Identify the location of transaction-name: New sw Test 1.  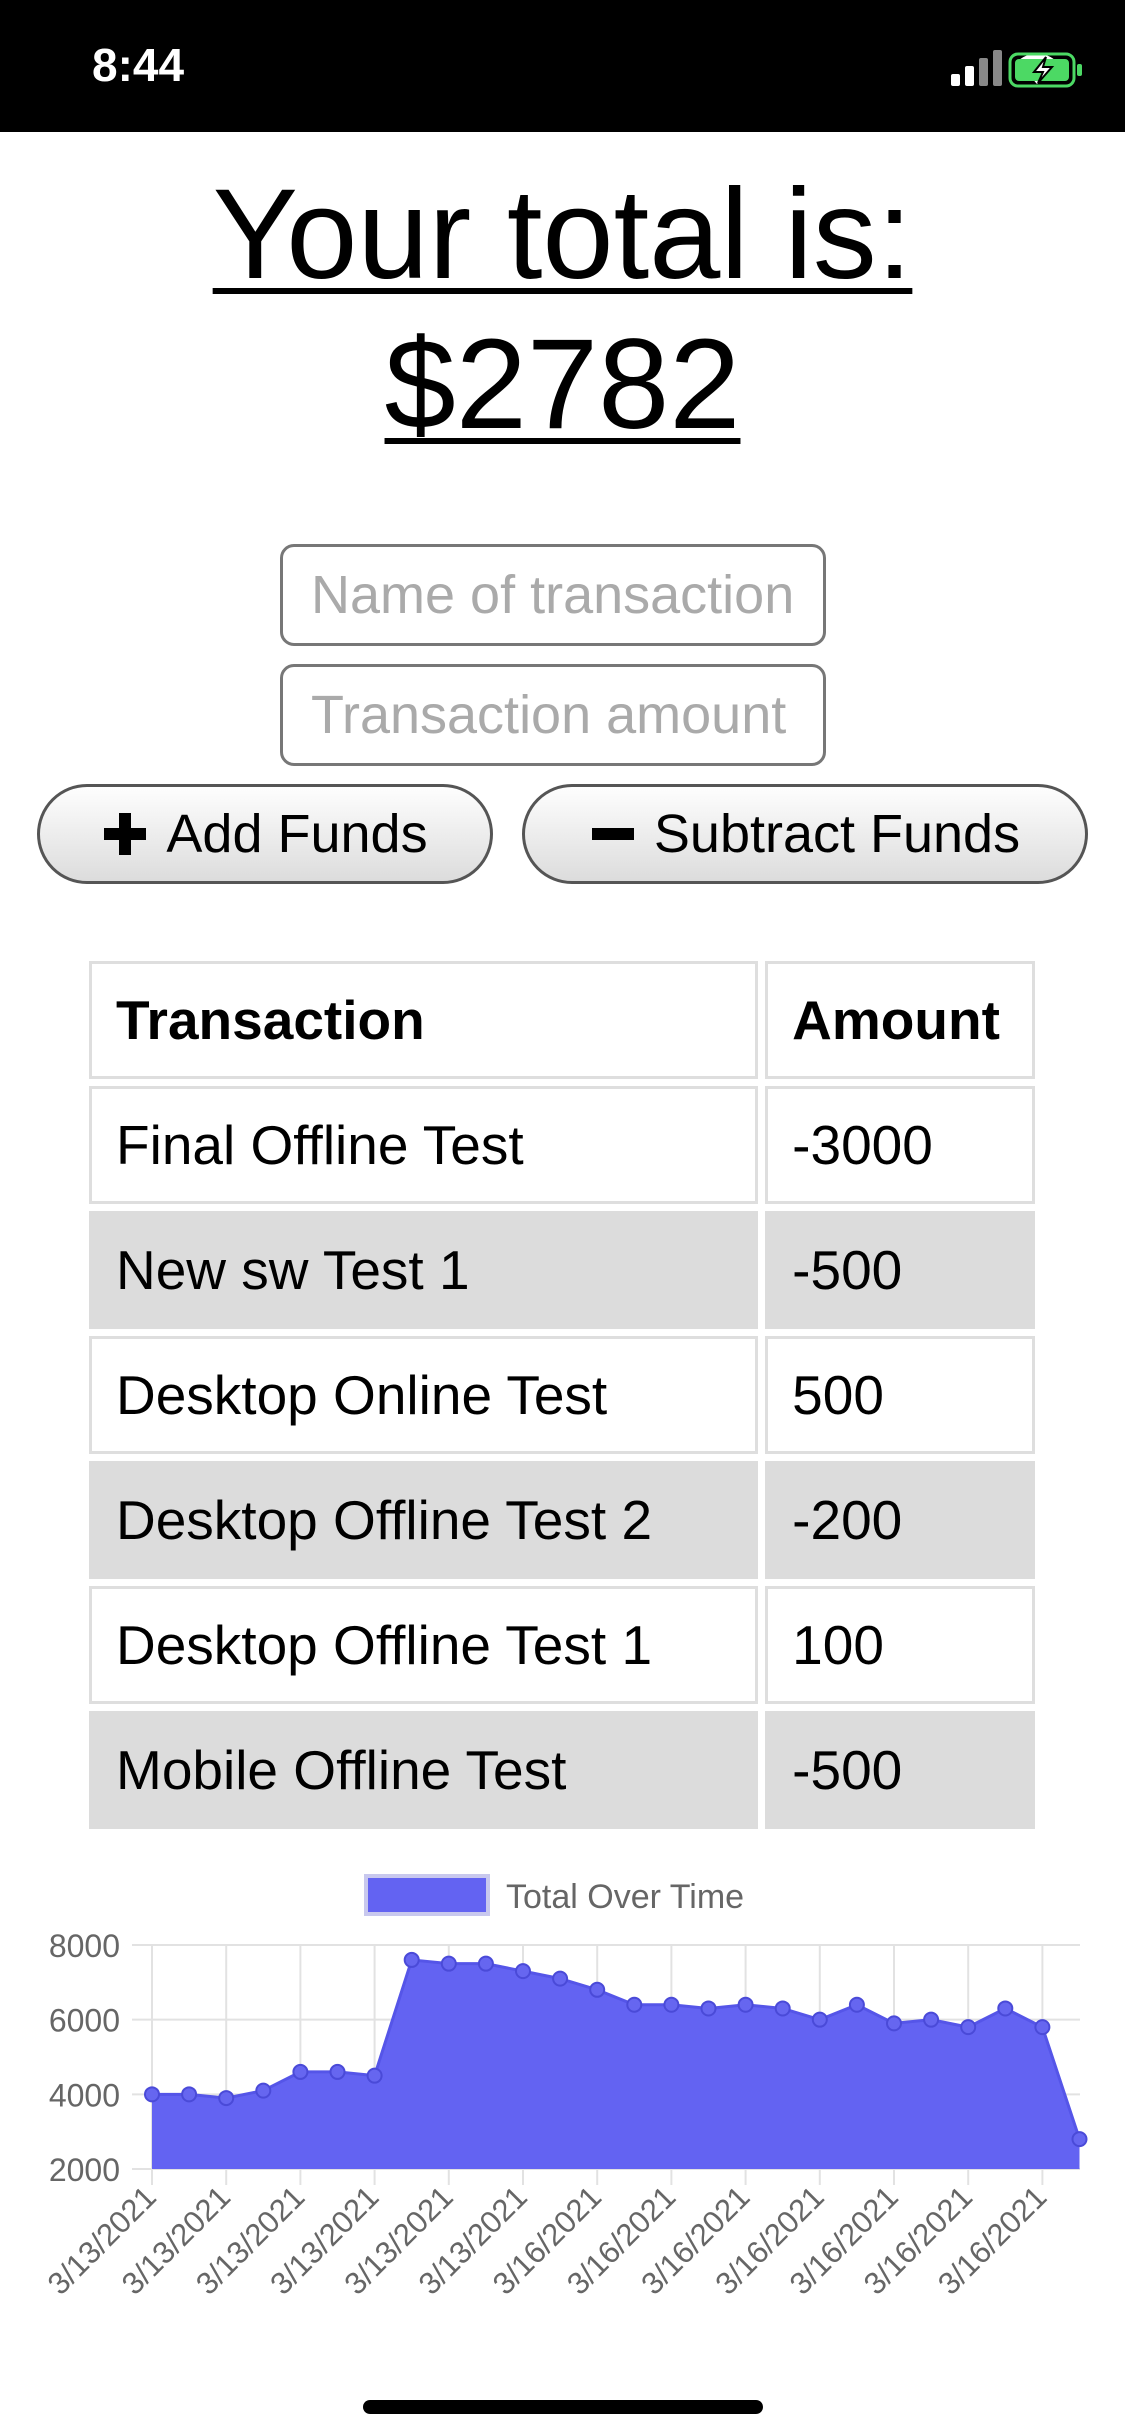
(424, 1270).